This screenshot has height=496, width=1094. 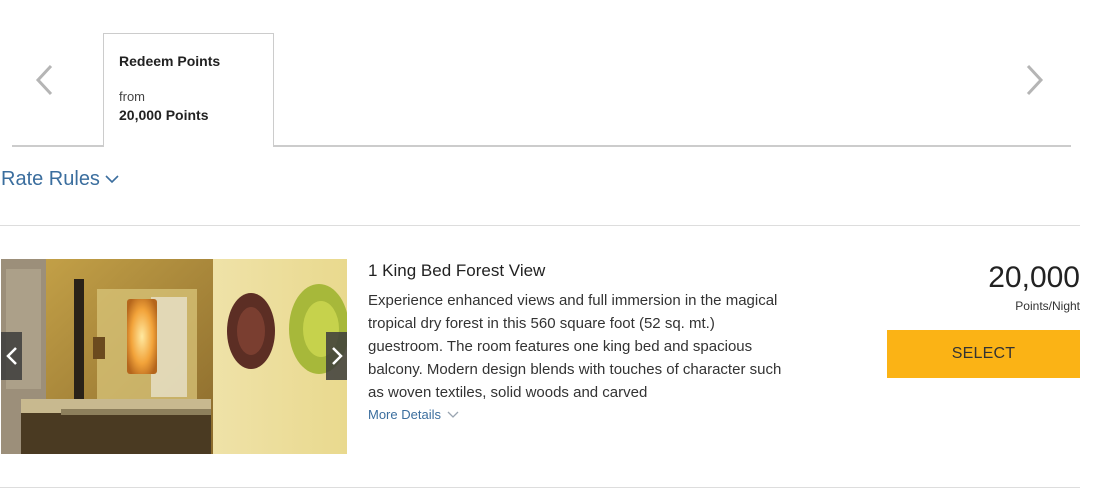 What do you see at coordinates (457, 270) in the screenshot?
I see `room-name: 1 King Bed Forest View` at bounding box center [457, 270].